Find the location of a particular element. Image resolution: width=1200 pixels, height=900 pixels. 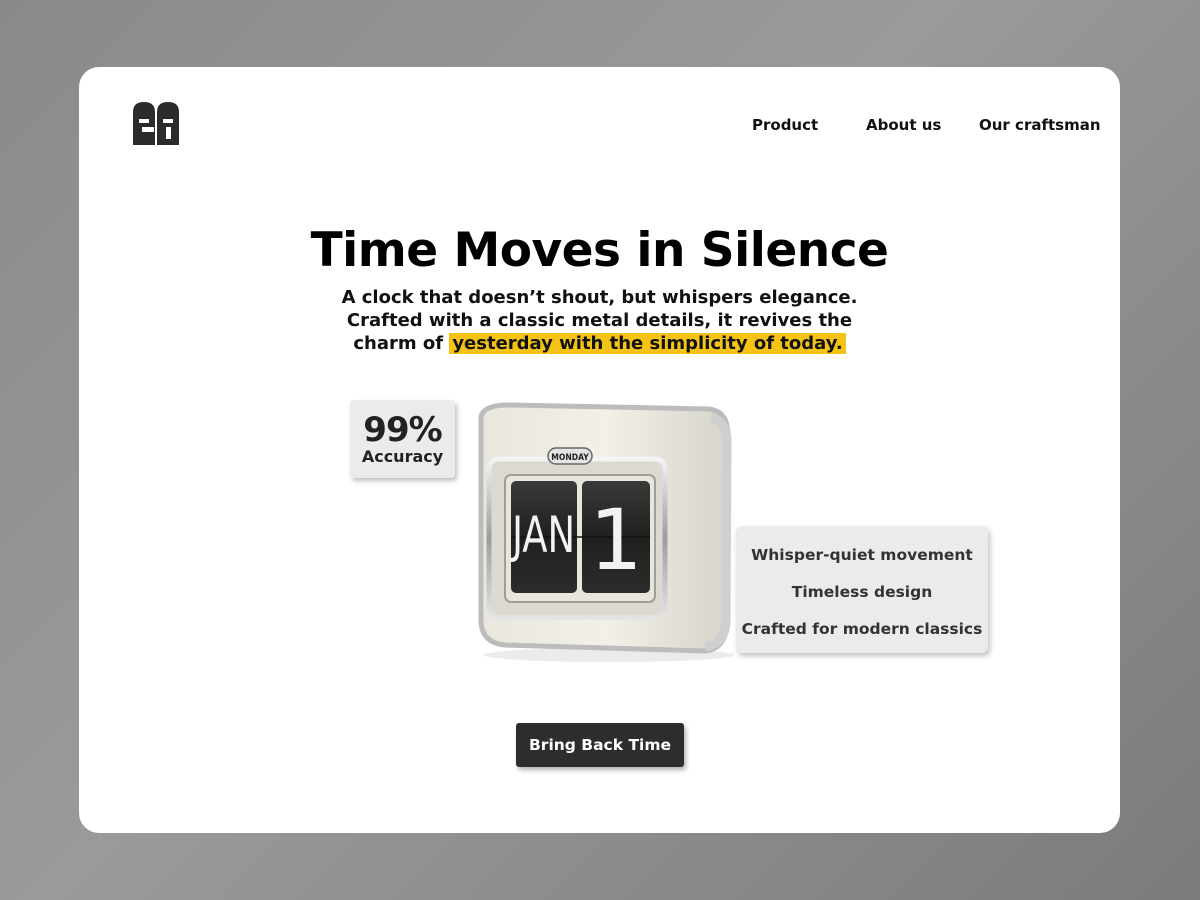

hero-title: Time Moves in Silence is located at coordinates (599, 250).